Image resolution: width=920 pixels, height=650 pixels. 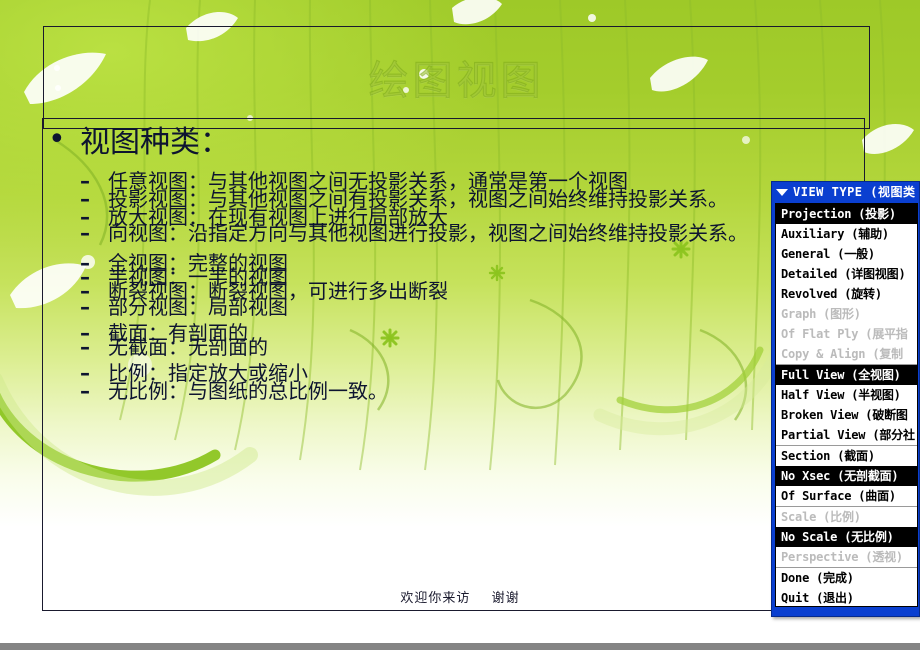 I want to click on dialog-menu-item: General (一般), so click(x=846, y=254).